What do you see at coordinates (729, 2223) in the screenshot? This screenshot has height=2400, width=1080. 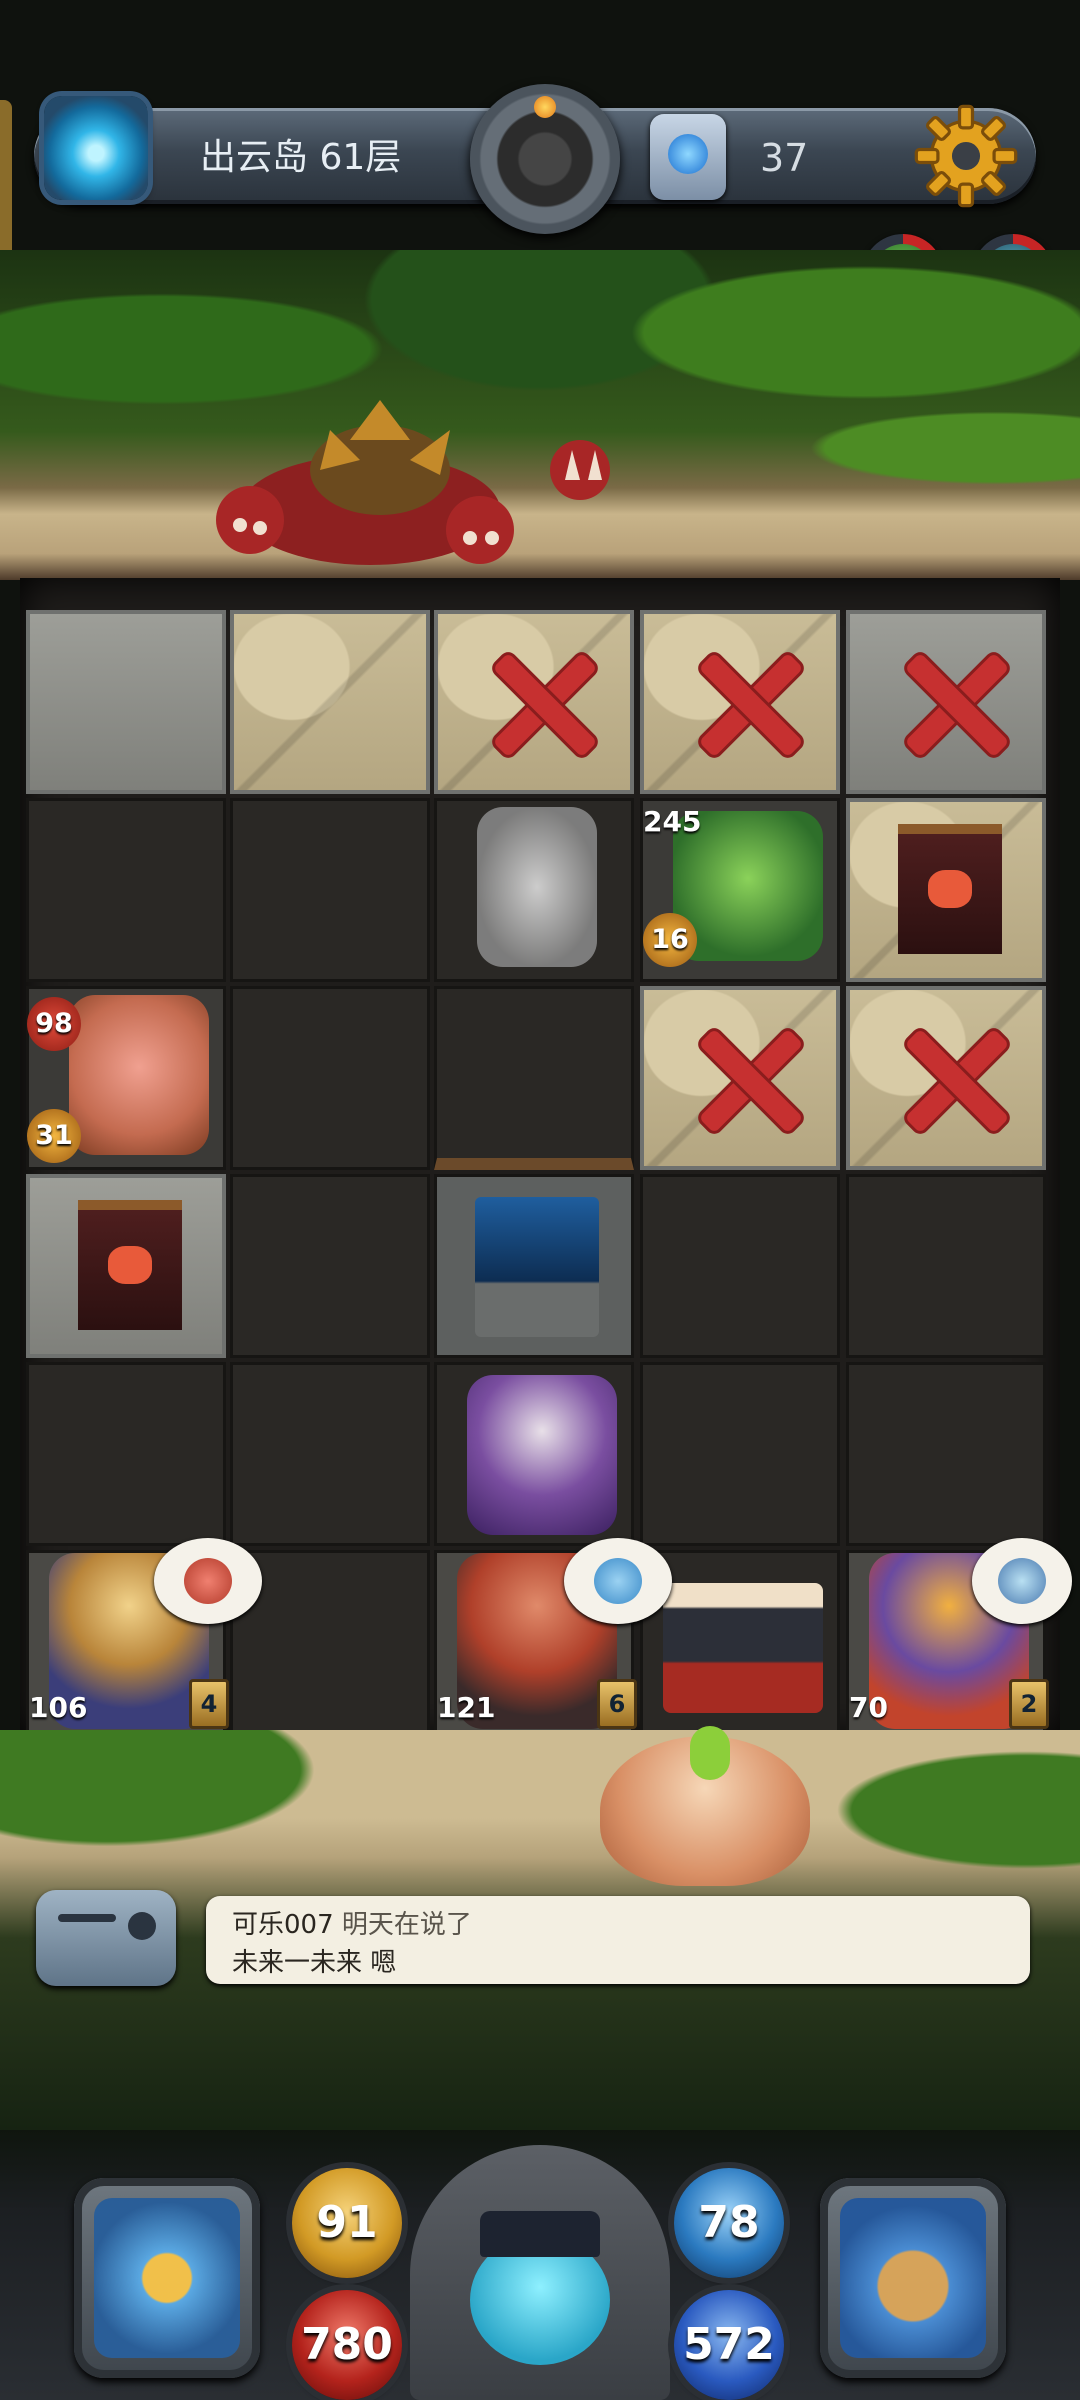 I see `defense-stat: 78` at bounding box center [729, 2223].